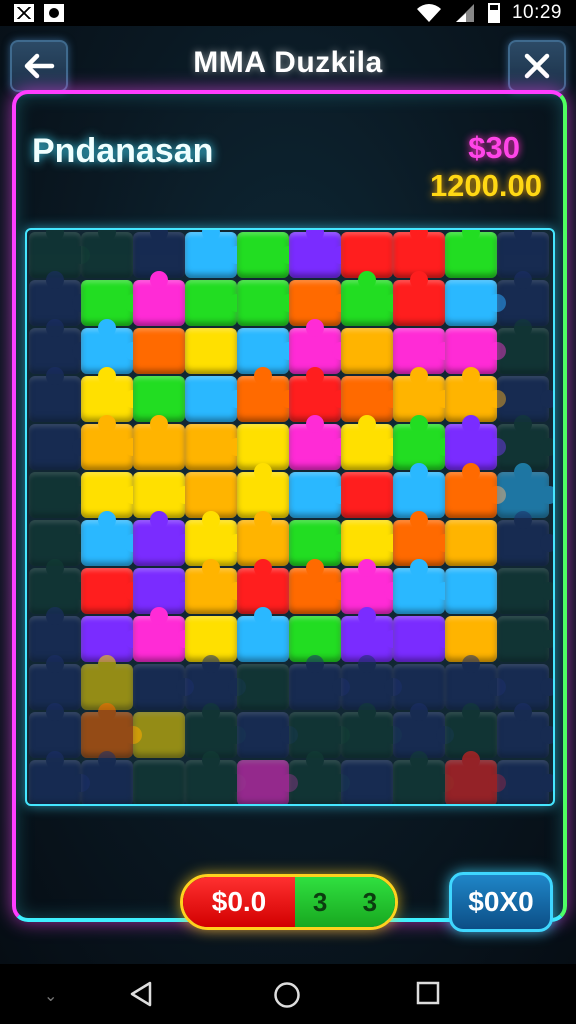 The width and height of the screenshot is (576, 1024). I want to click on bet-amount: $30, so click(494, 147).